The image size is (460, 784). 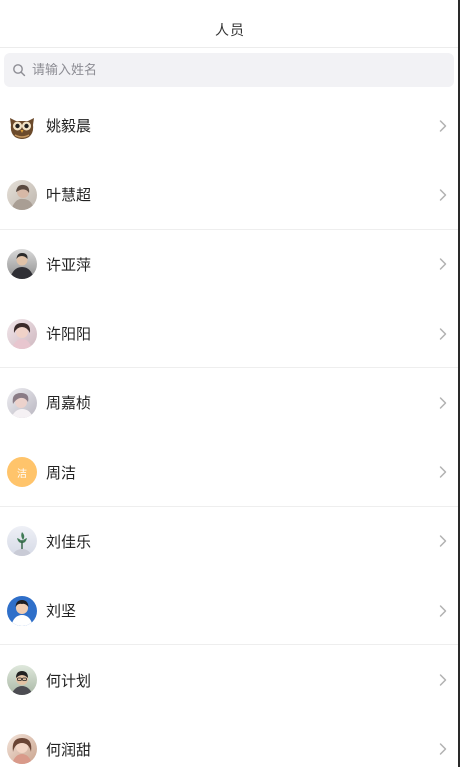 I want to click on search-bar, so click(x=230, y=67).